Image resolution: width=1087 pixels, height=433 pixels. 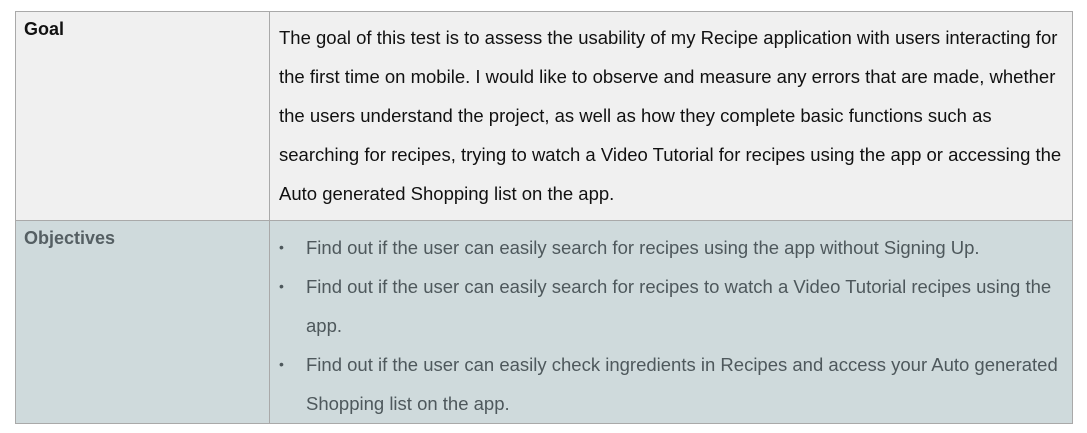 I want to click on goal-label: Goal, so click(x=44, y=29).